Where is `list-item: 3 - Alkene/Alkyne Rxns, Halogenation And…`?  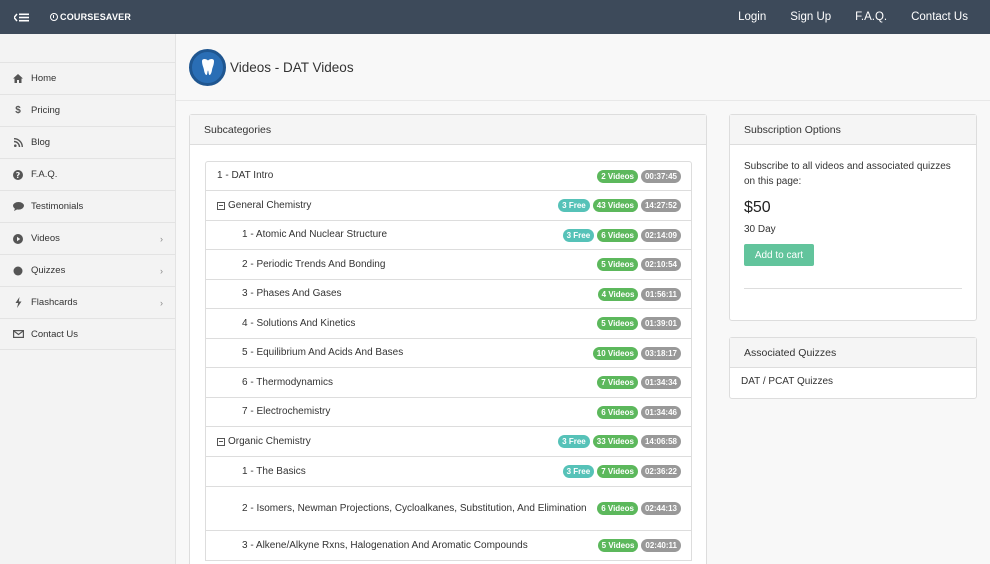
list-item: 3 - Alkene/Alkyne Rxns, Halogenation And… is located at coordinates (448, 546).